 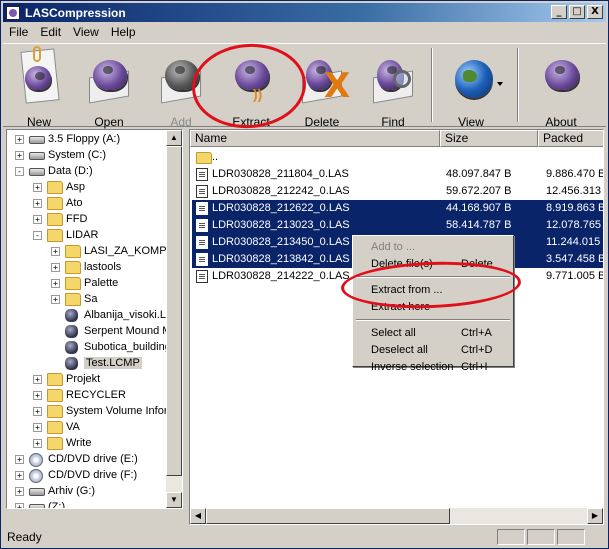 What do you see at coordinates (595, 516) in the screenshot?
I see `scroll-right-arrow-icon: ▶` at bounding box center [595, 516].